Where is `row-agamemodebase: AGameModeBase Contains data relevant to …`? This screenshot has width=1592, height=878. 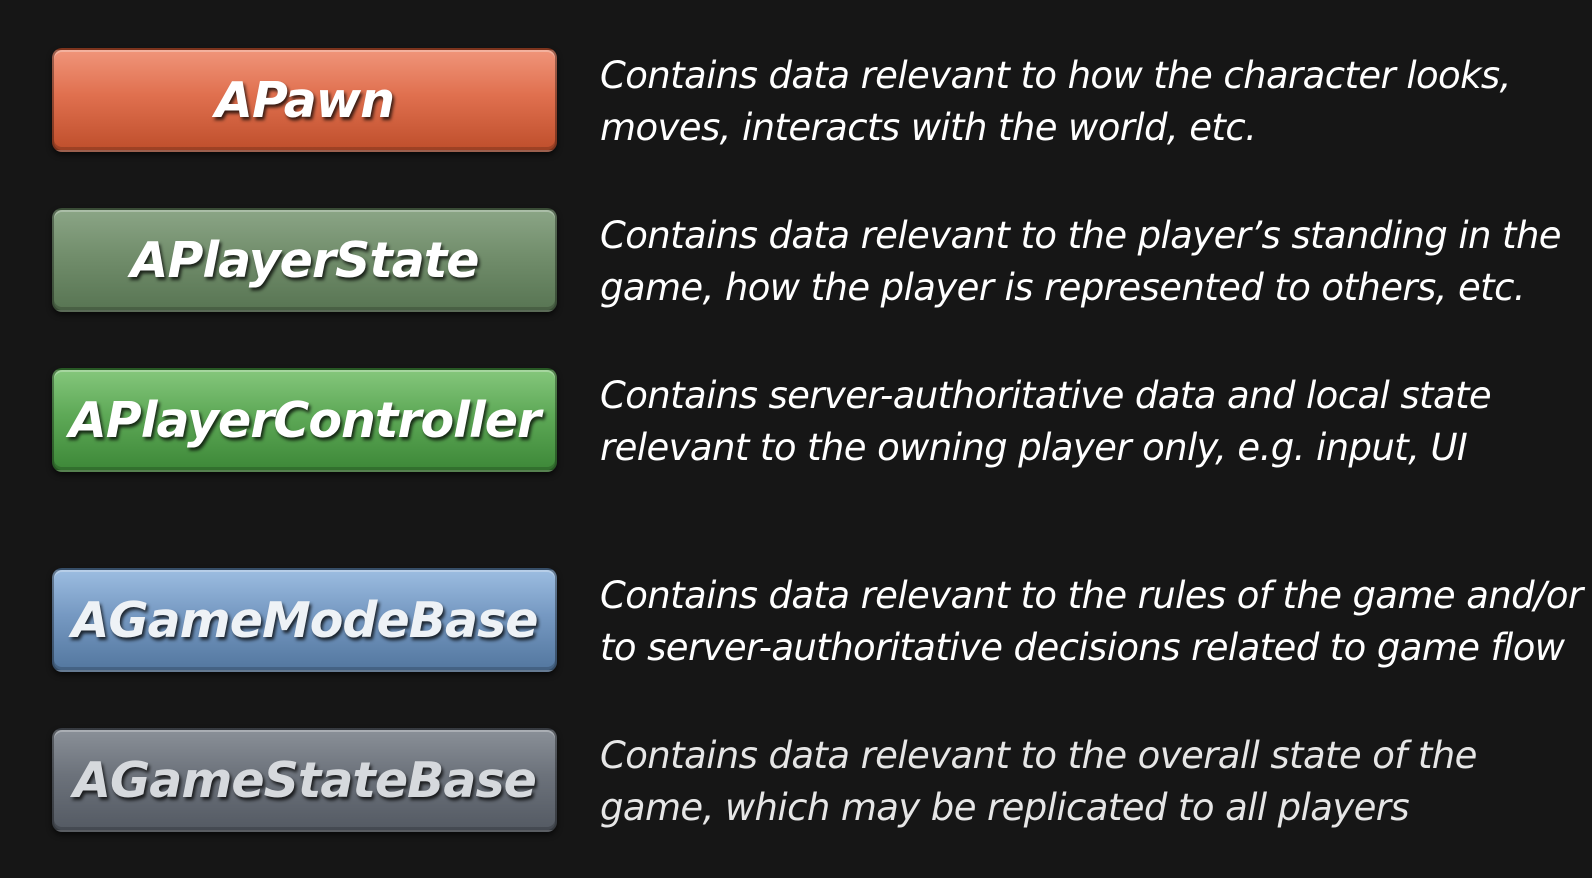 row-agamemodebase: AGameModeBase Contains data relevant to … is located at coordinates (796, 621).